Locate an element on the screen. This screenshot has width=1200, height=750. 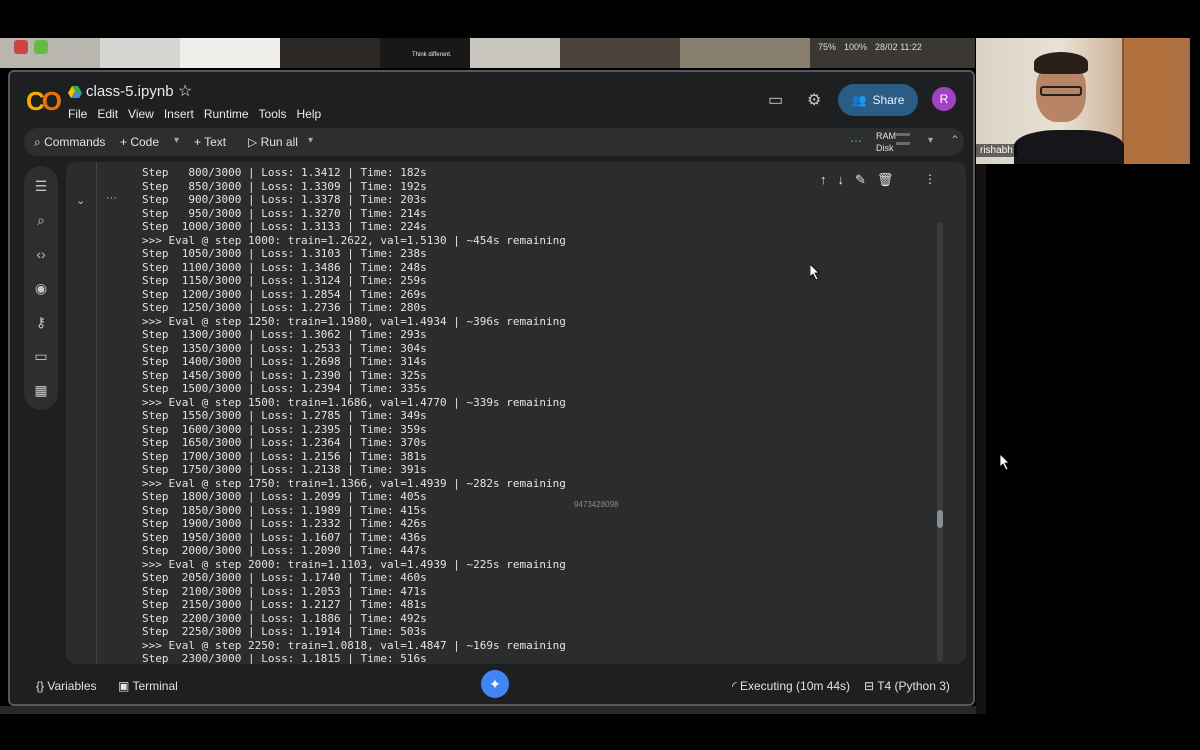
star-icon: ☆ is located at coordinates (185, 91).